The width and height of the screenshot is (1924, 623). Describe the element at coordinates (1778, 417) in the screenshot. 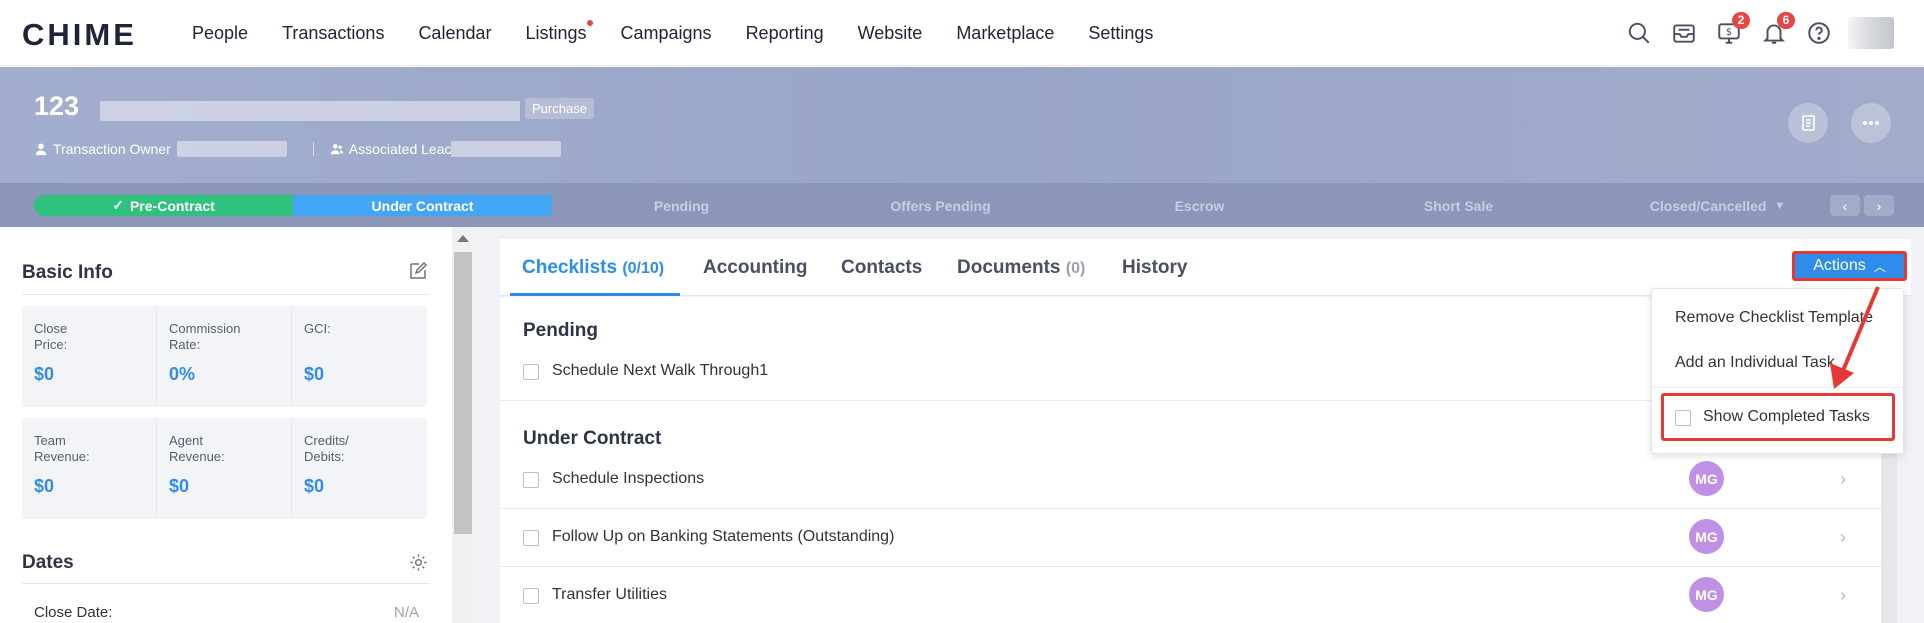

I see `show-completed-tasks-item: Show Completed Tasks` at that location.